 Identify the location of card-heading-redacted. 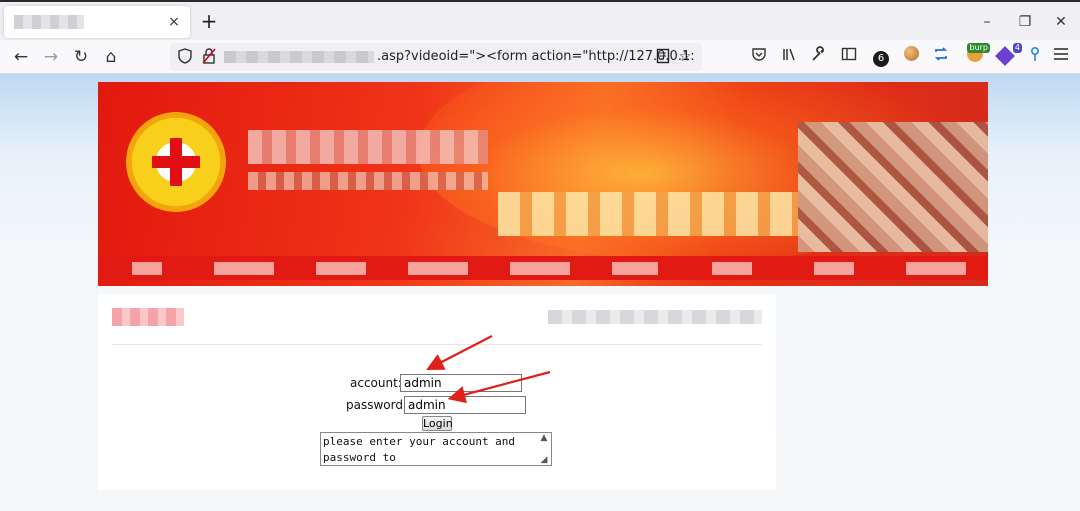
(148, 317).